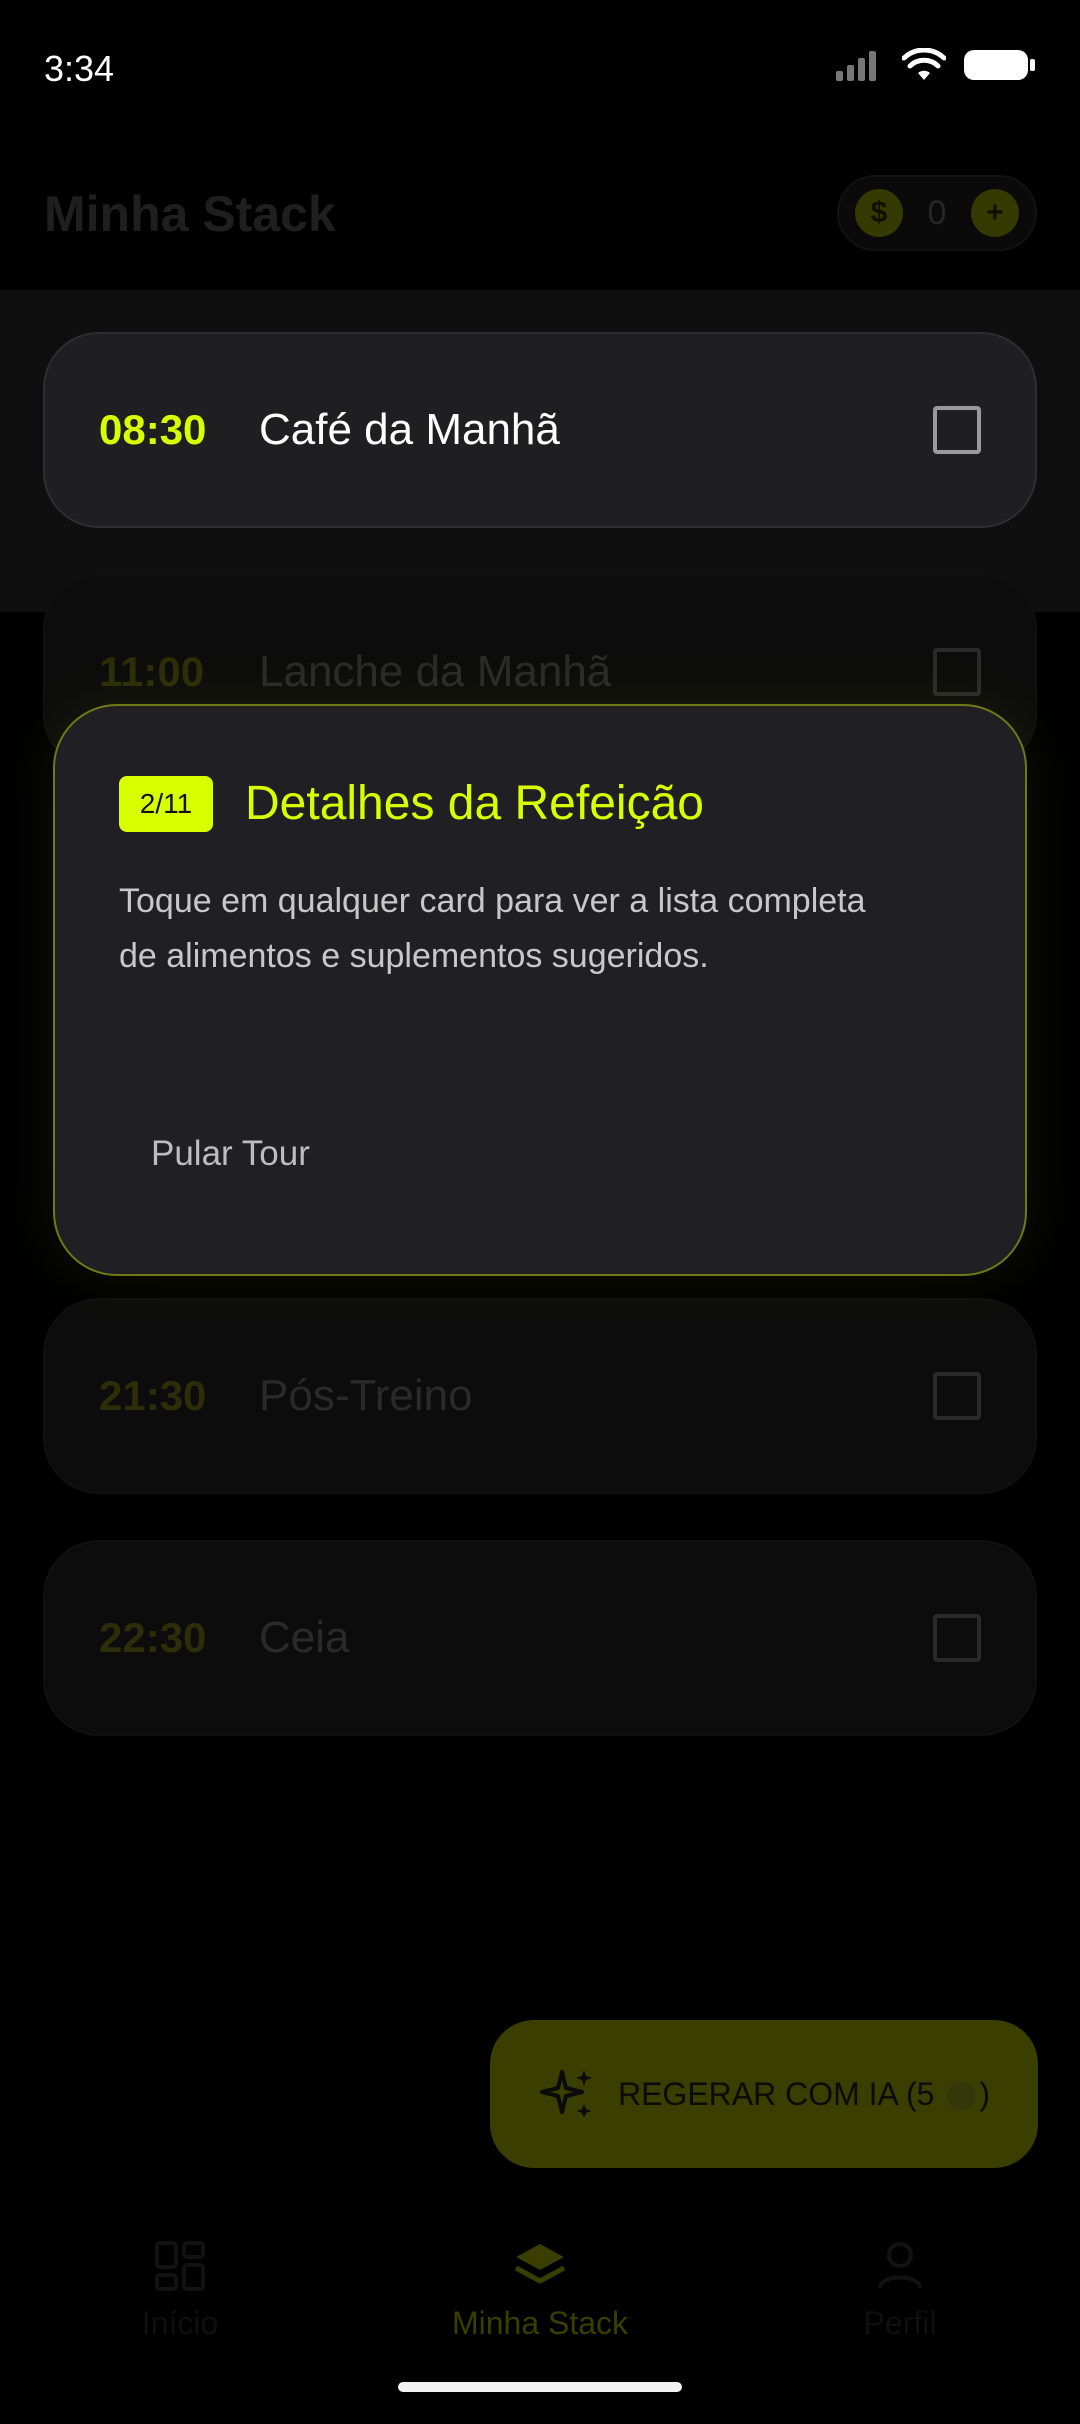  What do you see at coordinates (230, 1154) in the screenshot?
I see `skip-tour-button: Pular Tour` at bounding box center [230, 1154].